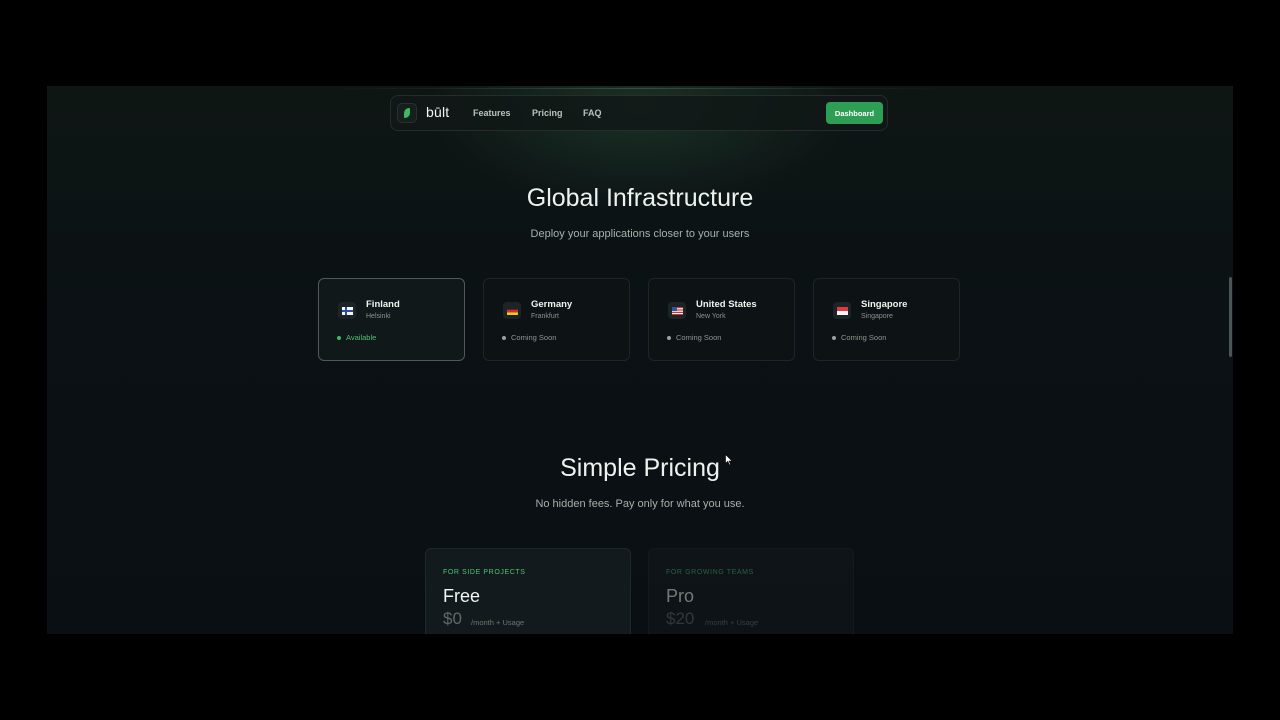 The image size is (1280, 720). Describe the element at coordinates (484, 572) in the screenshot. I see `plan-tag: FOR SIDE PROJECTS` at that location.